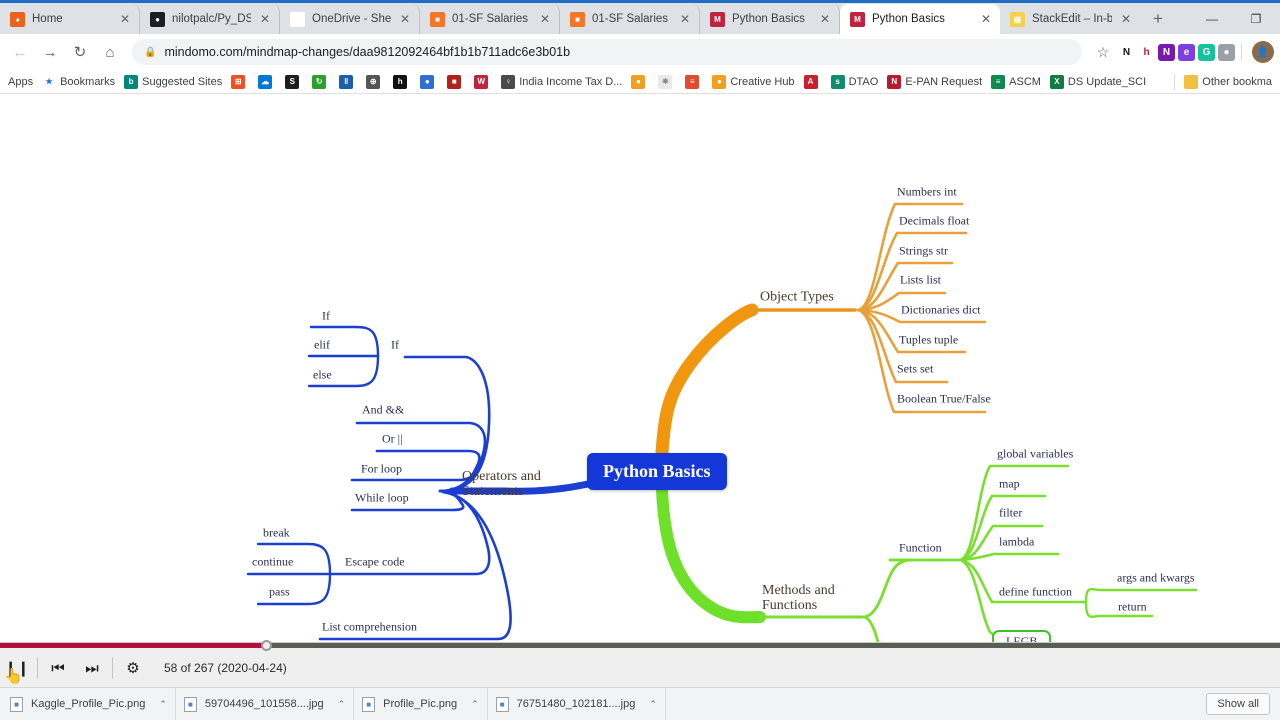  I want to click on notion-extension-icon: N, so click(1126, 52).